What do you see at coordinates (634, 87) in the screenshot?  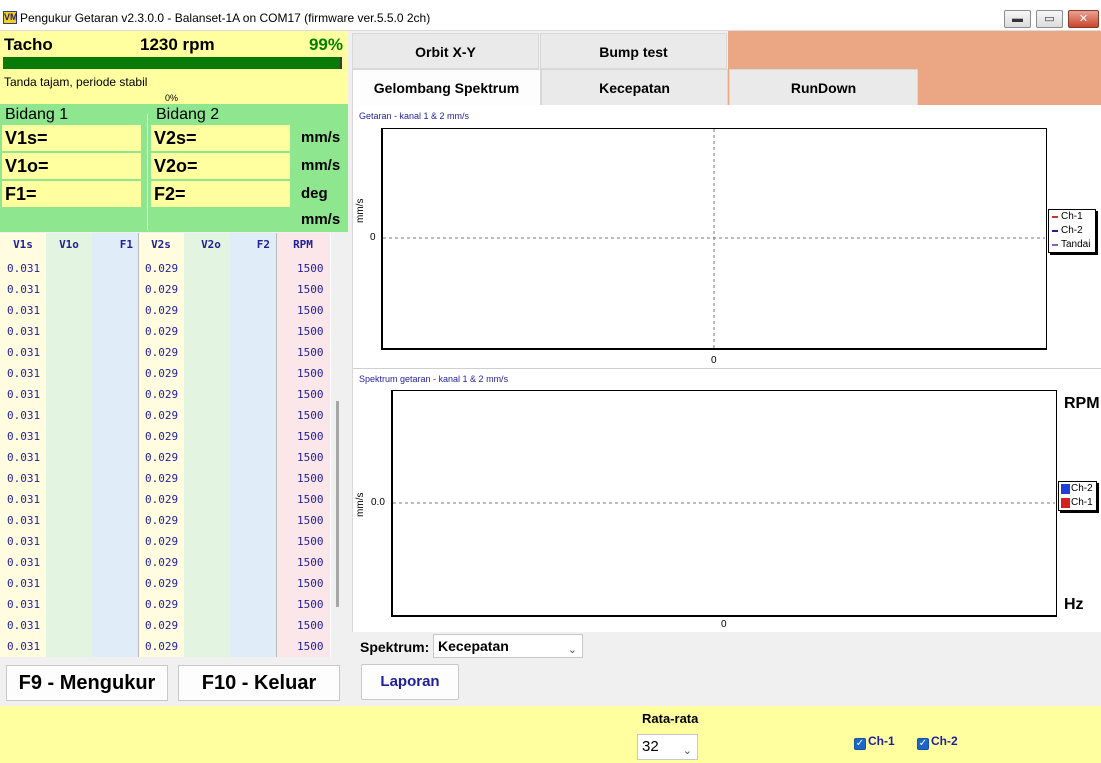 I see `tab-speed: Kecepatan` at bounding box center [634, 87].